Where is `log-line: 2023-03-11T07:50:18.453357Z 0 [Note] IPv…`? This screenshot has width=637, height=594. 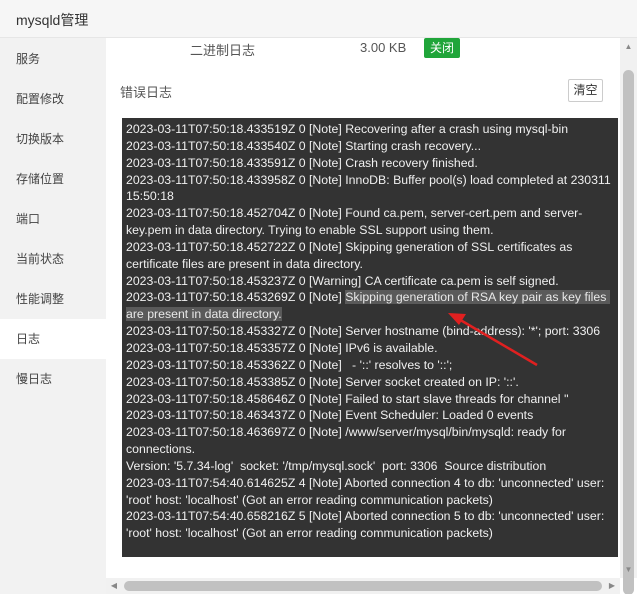 log-line: 2023-03-11T07:50:18.453357Z 0 [Note] IPv… is located at coordinates (282, 347).